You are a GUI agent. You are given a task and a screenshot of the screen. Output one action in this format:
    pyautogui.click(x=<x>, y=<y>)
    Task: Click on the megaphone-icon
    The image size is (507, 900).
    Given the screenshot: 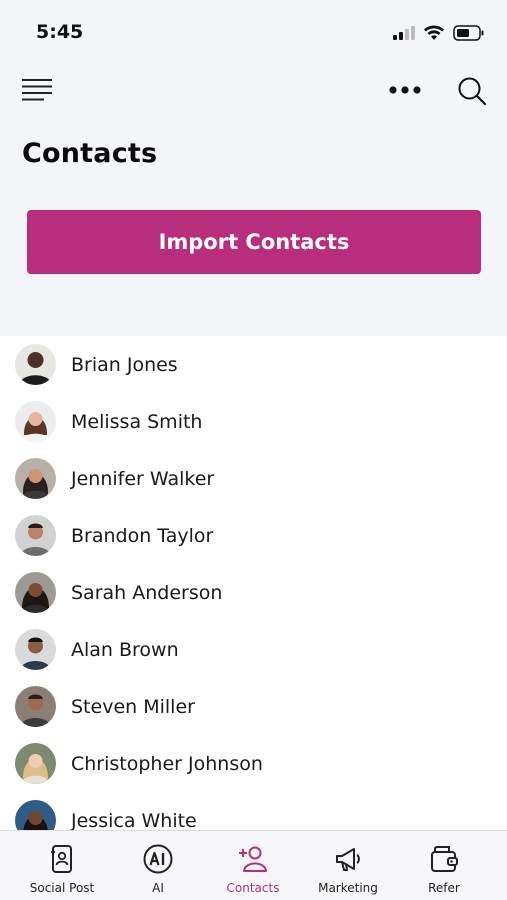 What is the action you would take?
    pyautogui.click(x=348, y=859)
    